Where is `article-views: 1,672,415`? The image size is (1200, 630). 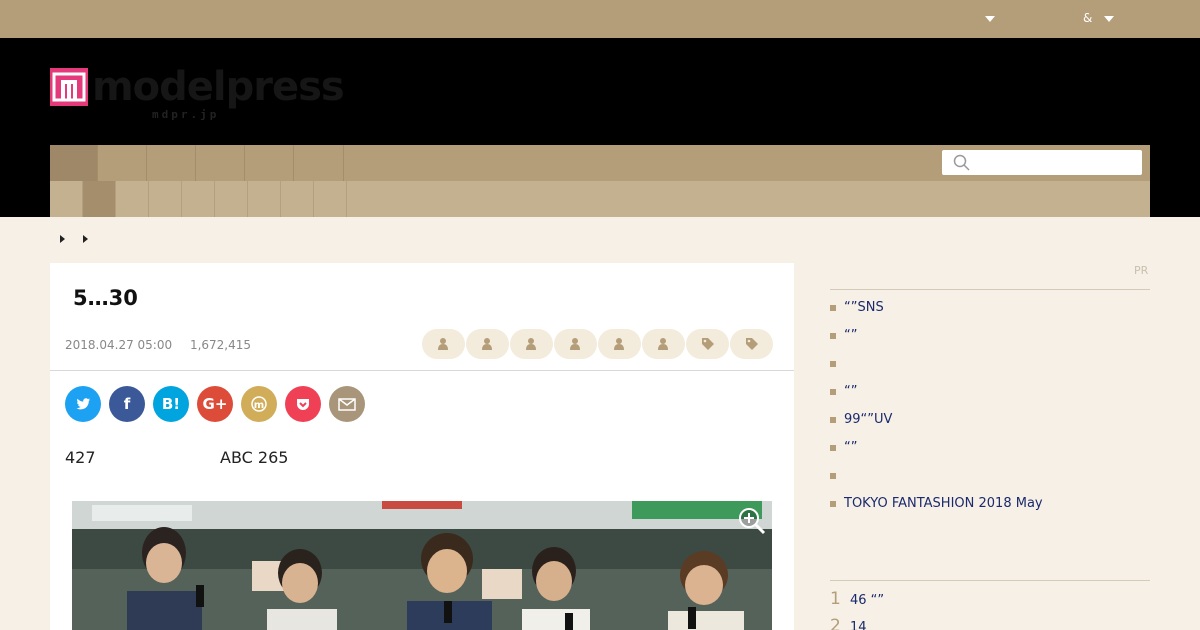 article-views: 1,672,415 is located at coordinates (220, 345).